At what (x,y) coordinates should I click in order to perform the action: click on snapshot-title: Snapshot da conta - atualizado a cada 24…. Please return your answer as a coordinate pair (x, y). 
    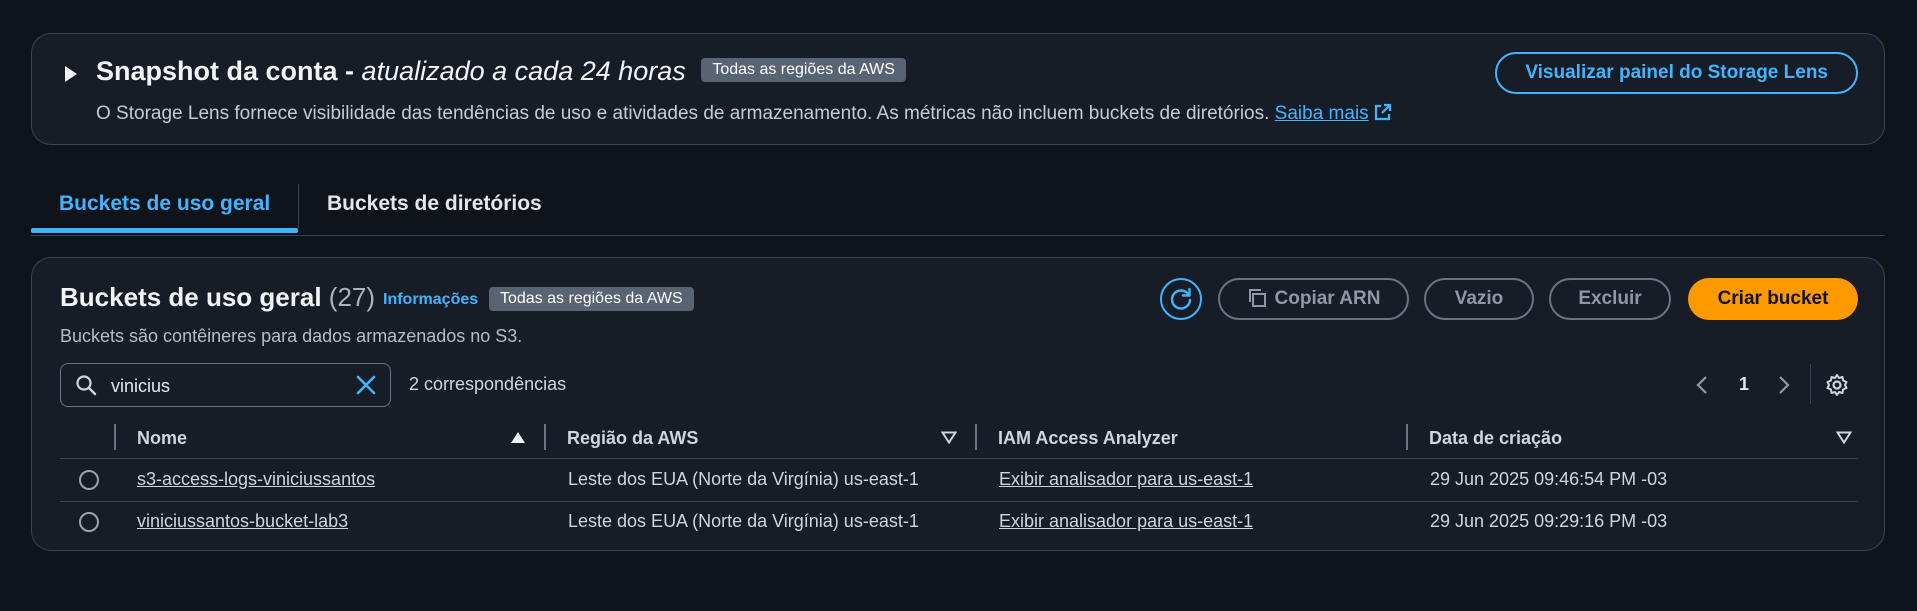
    Looking at the image, I should click on (501, 71).